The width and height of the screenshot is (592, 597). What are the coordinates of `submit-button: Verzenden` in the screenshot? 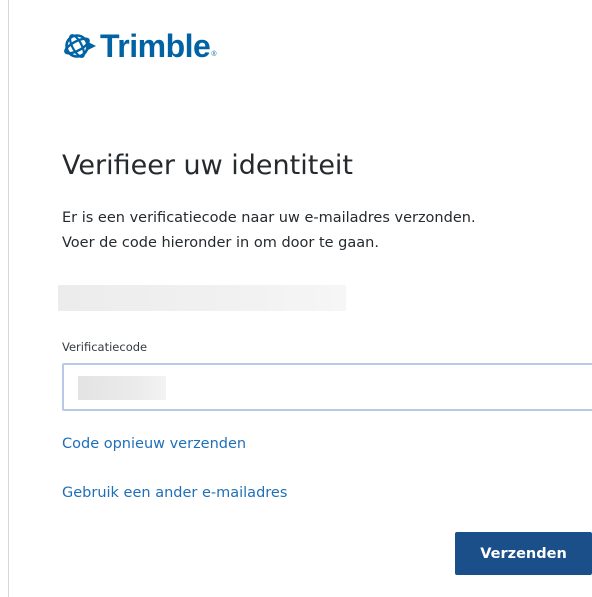 It's located at (523, 553).